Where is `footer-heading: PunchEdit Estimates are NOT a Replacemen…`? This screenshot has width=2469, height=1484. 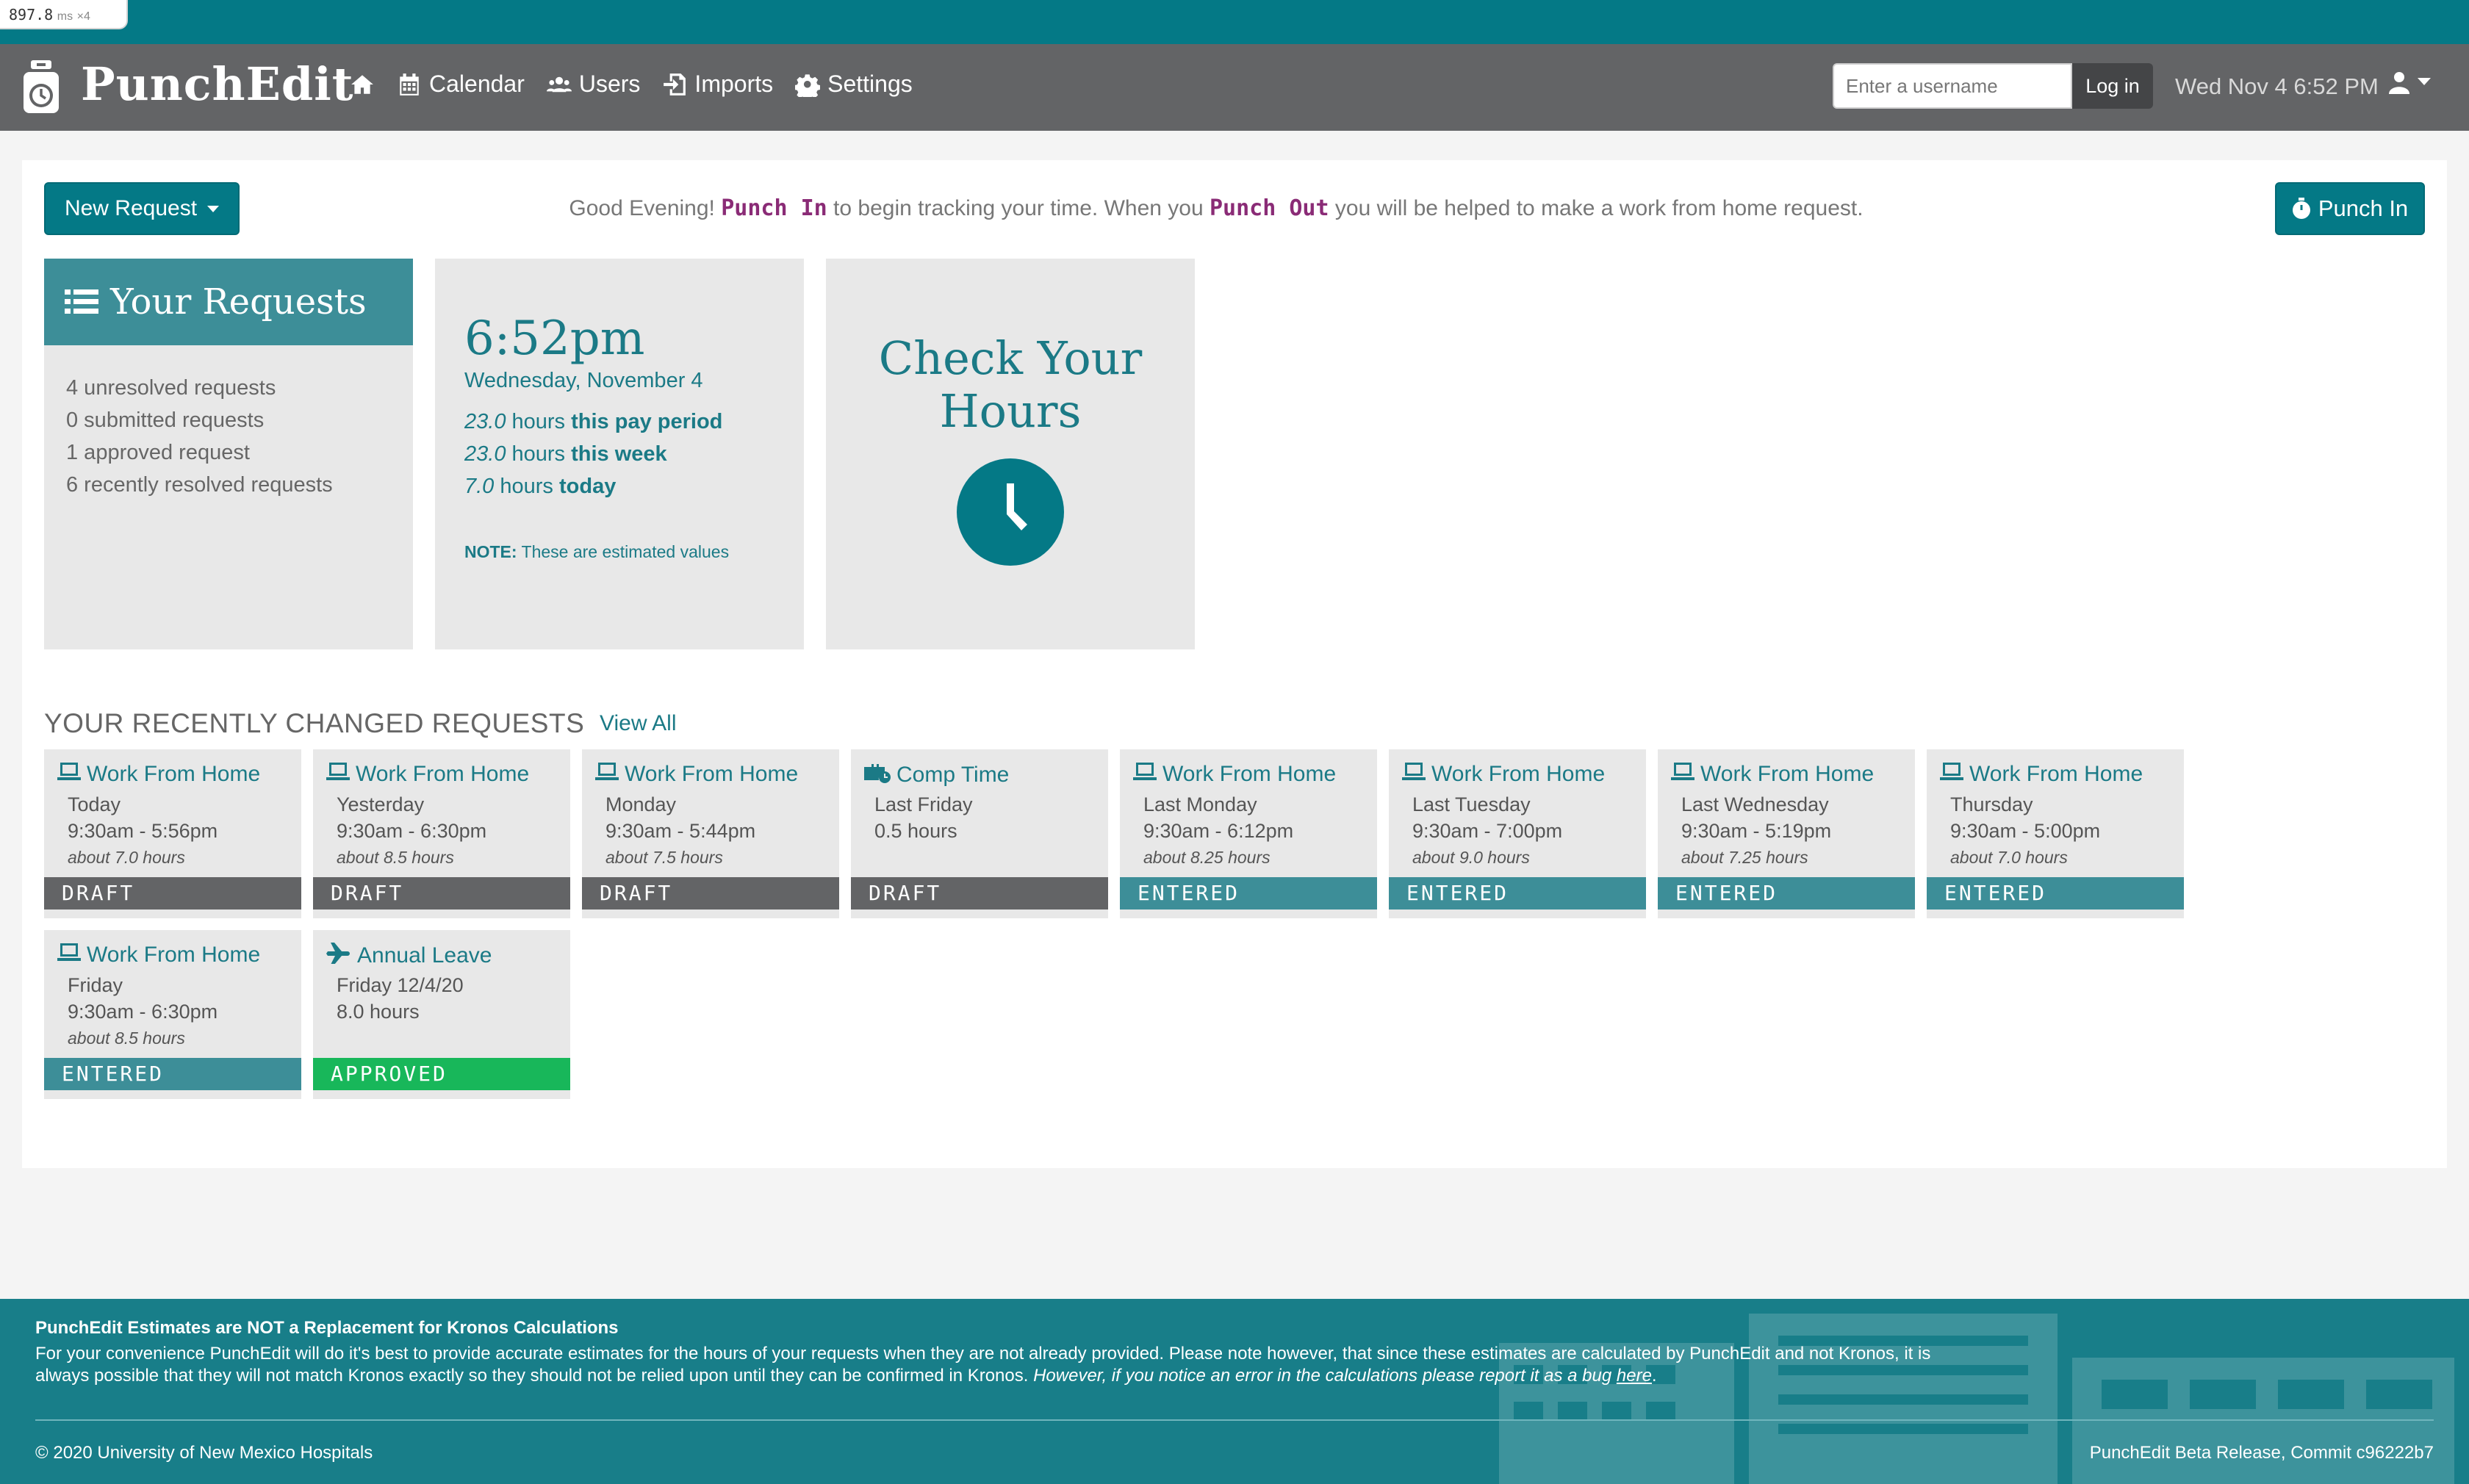
footer-heading: PunchEdit Estimates are NOT a Replacemen… is located at coordinates (327, 1328).